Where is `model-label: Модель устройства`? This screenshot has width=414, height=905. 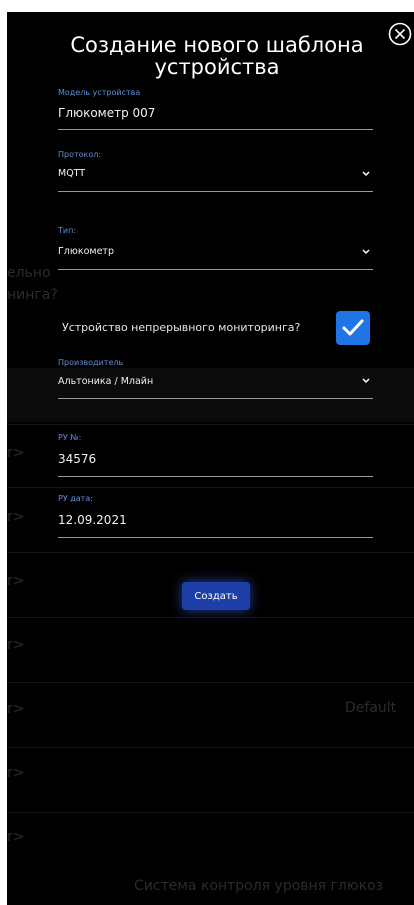 model-label: Модель устройства is located at coordinates (99, 92).